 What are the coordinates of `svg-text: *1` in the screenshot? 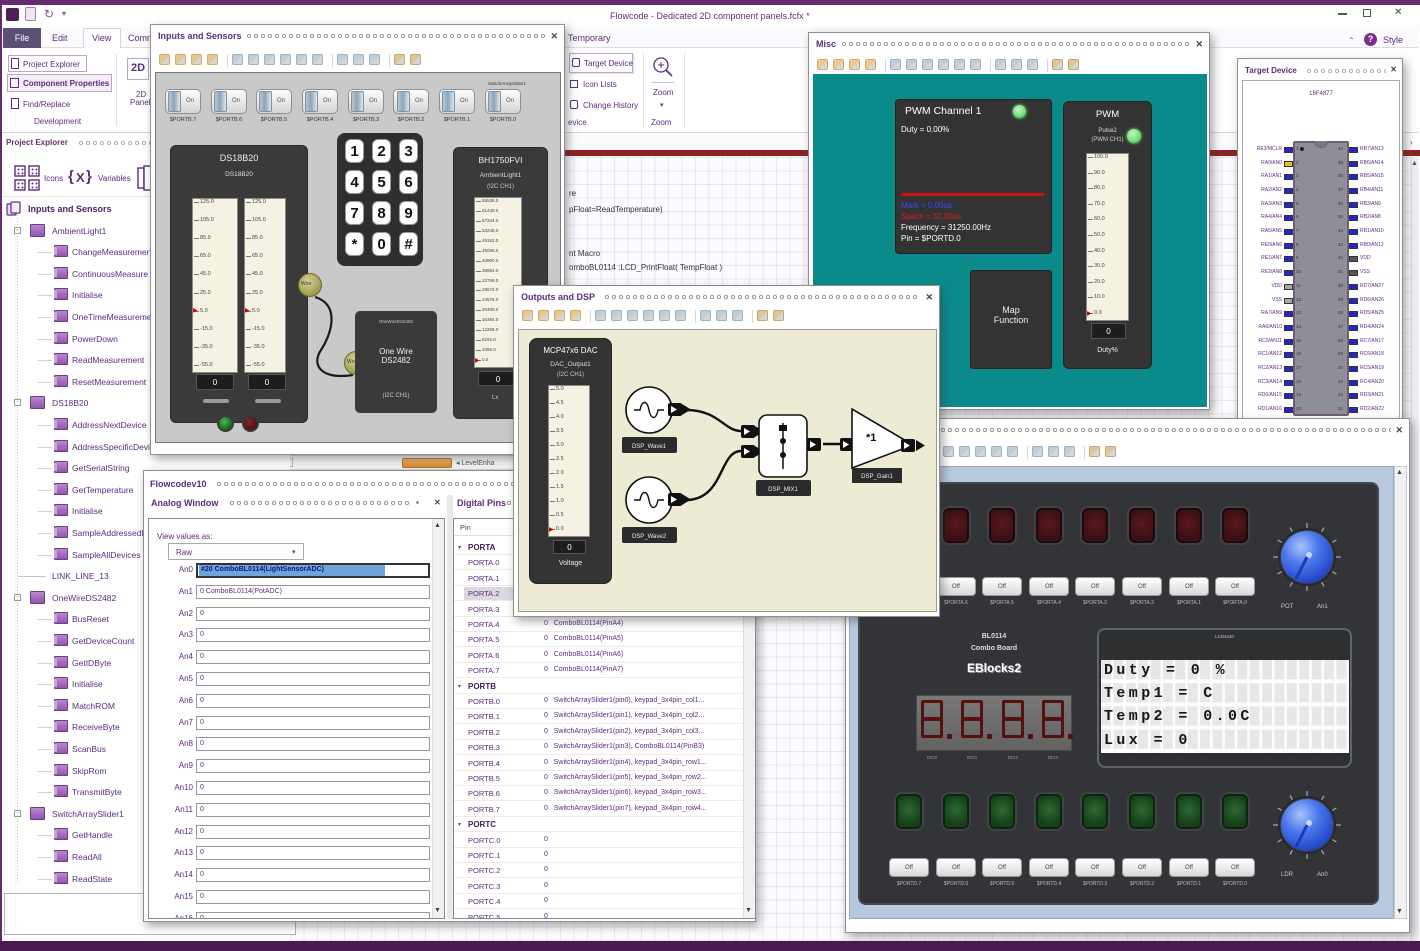 It's located at (871, 438).